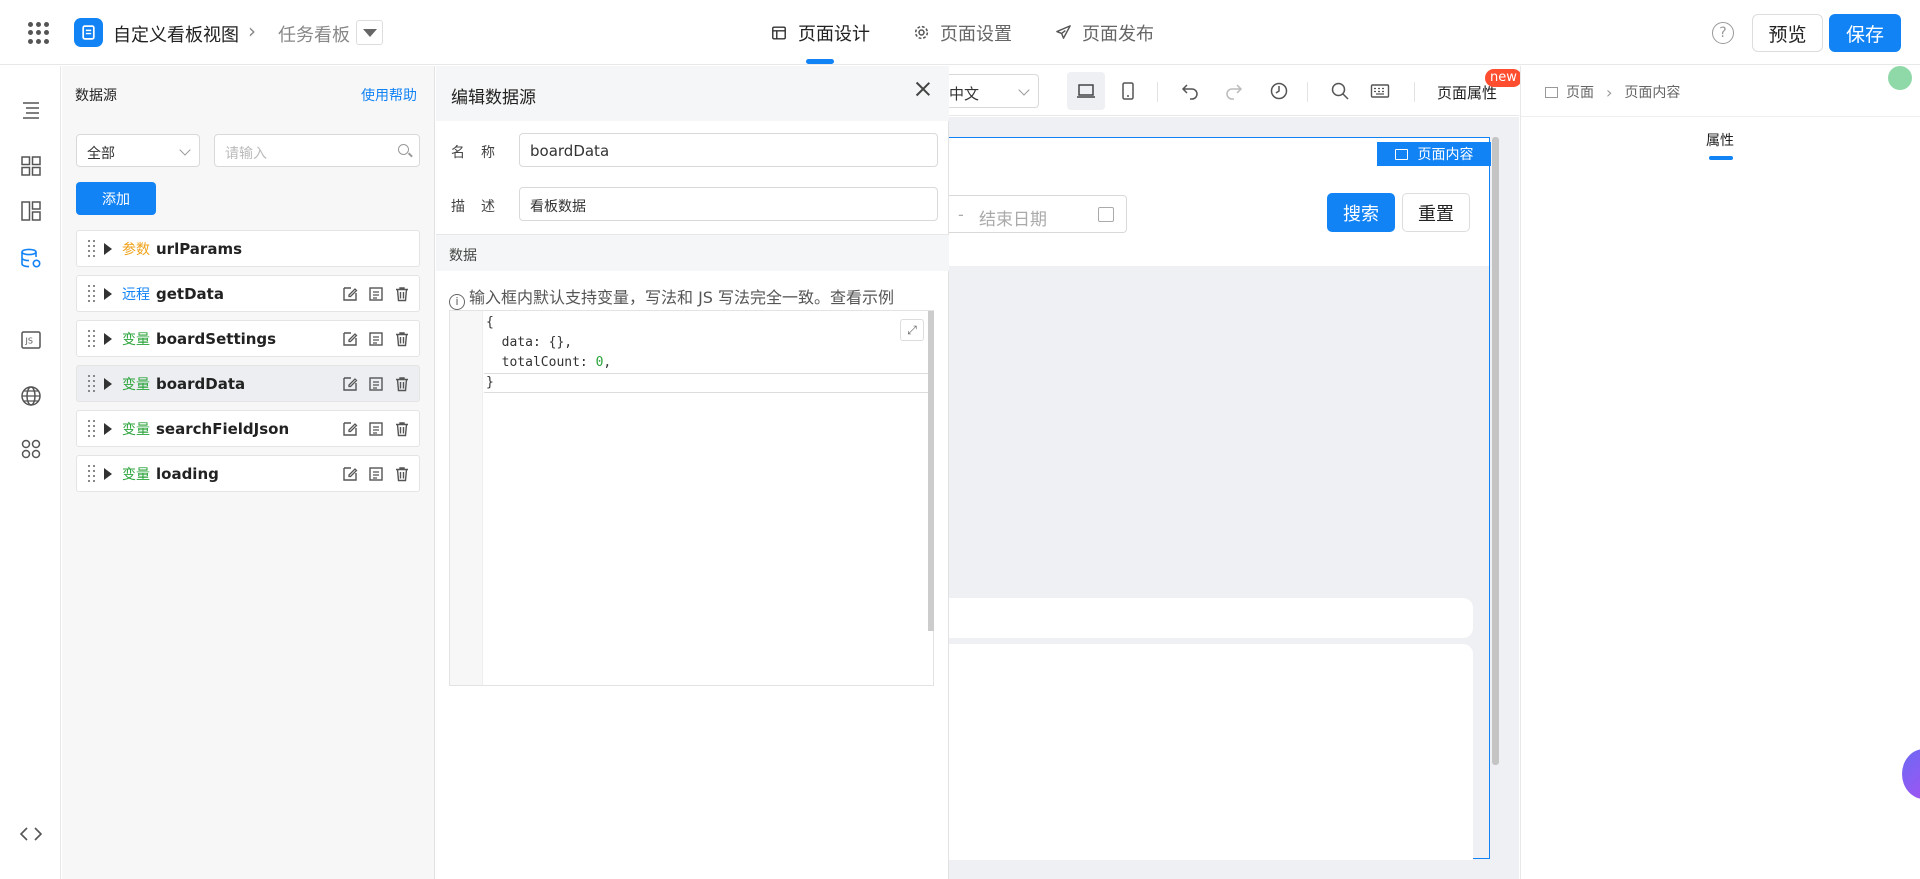  Describe the element at coordinates (994, 91) in the screenshot. I see `language-select: 中文` at that location.